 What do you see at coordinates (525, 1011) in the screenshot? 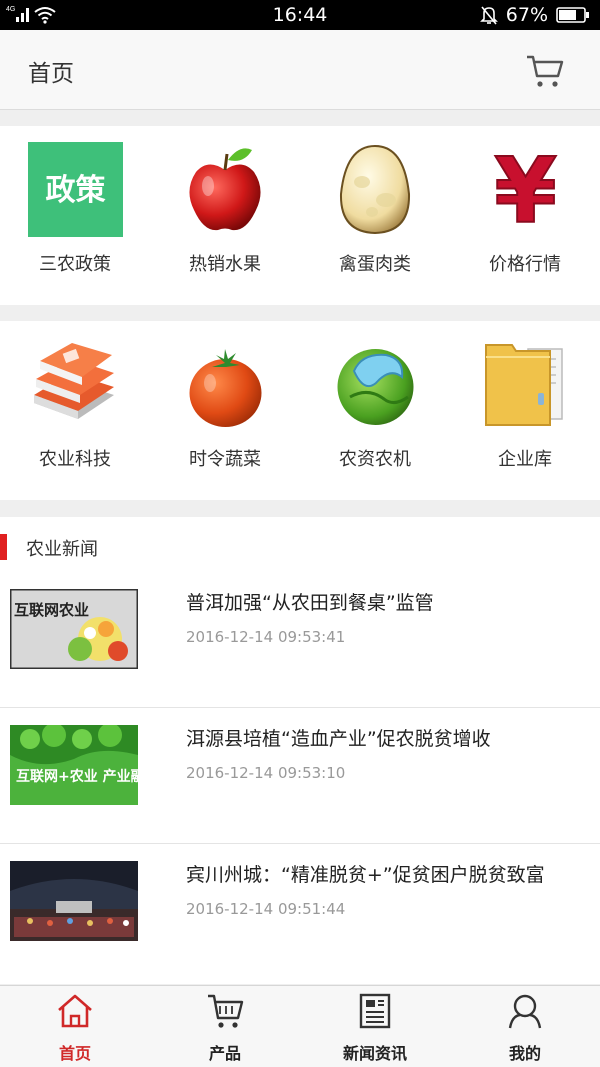
I see `user-icon` at bounding box center [525, 1011].